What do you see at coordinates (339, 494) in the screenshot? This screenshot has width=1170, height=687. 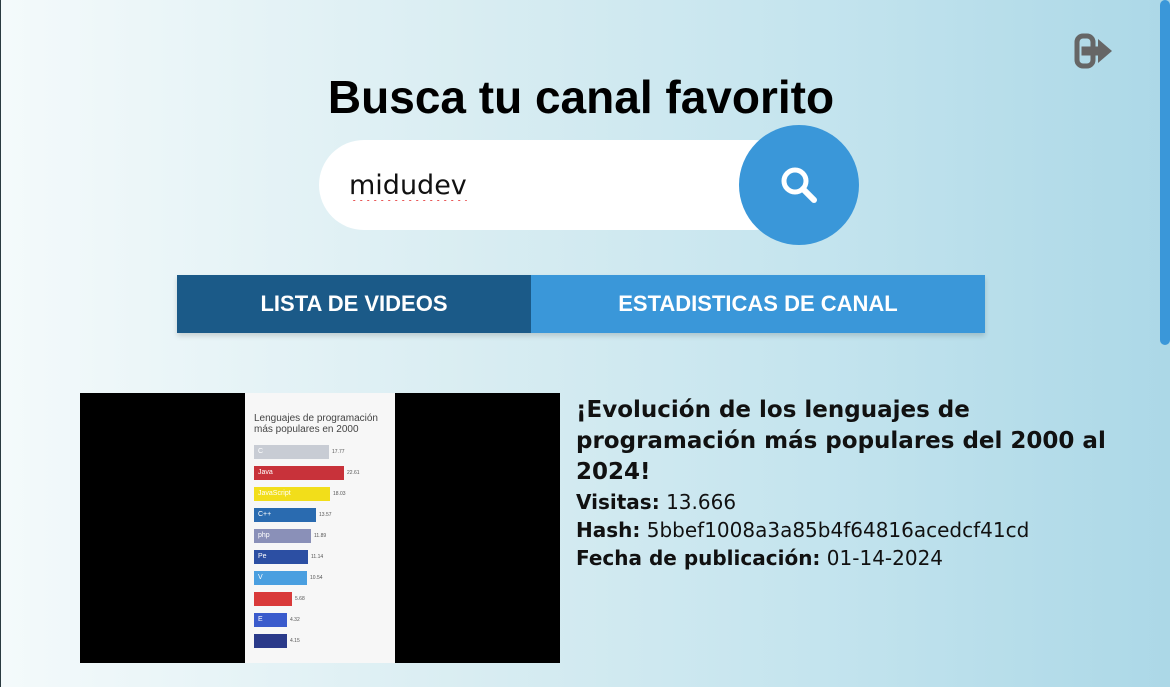 I see `thumbnail-bar-value: 18.03` at bounding box center [339, 494].